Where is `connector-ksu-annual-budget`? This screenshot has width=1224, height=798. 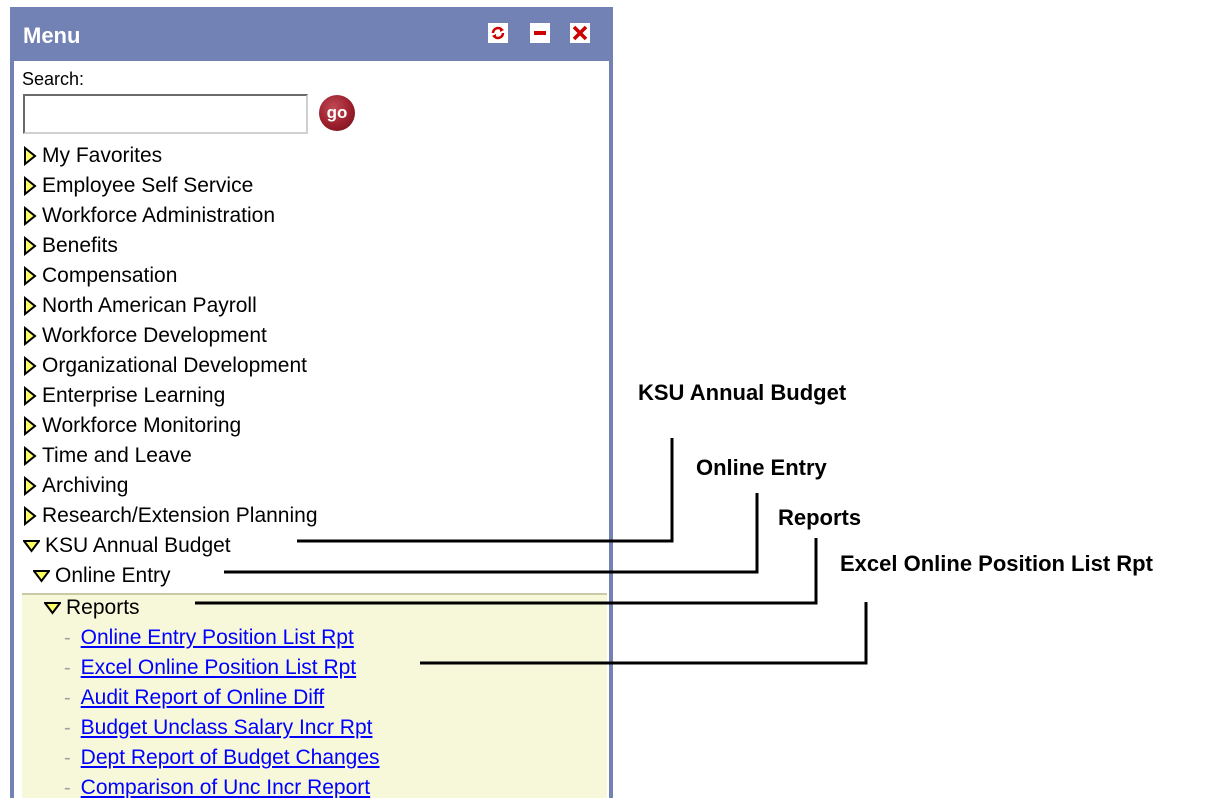
connector-ksu-annual-budget is located at coordinates (485, 490).